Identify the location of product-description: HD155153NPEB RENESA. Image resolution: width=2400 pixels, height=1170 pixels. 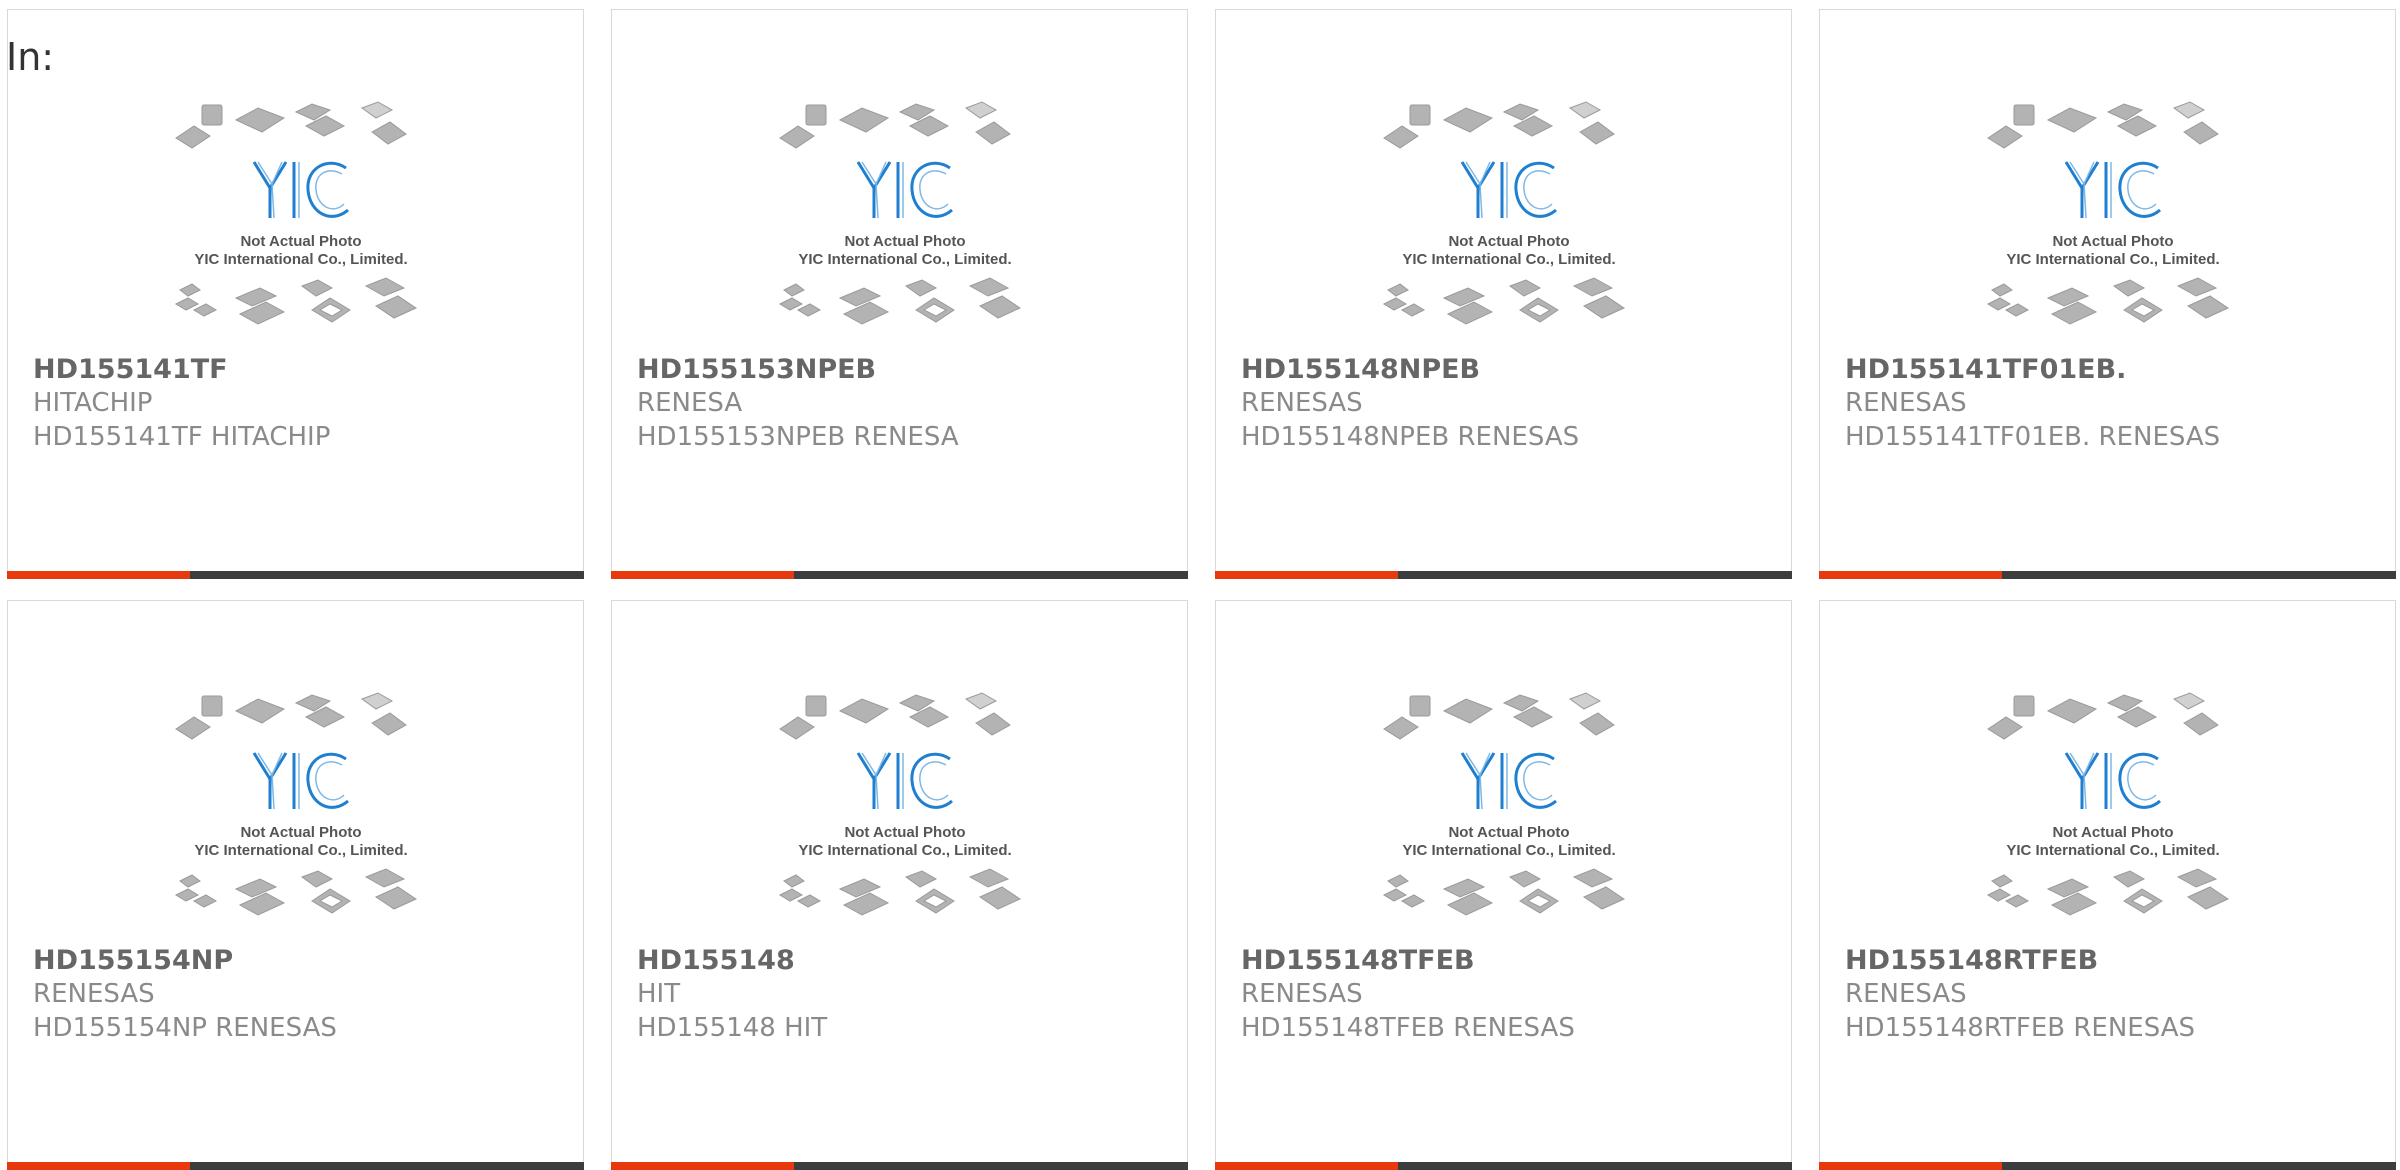
(798, 437).